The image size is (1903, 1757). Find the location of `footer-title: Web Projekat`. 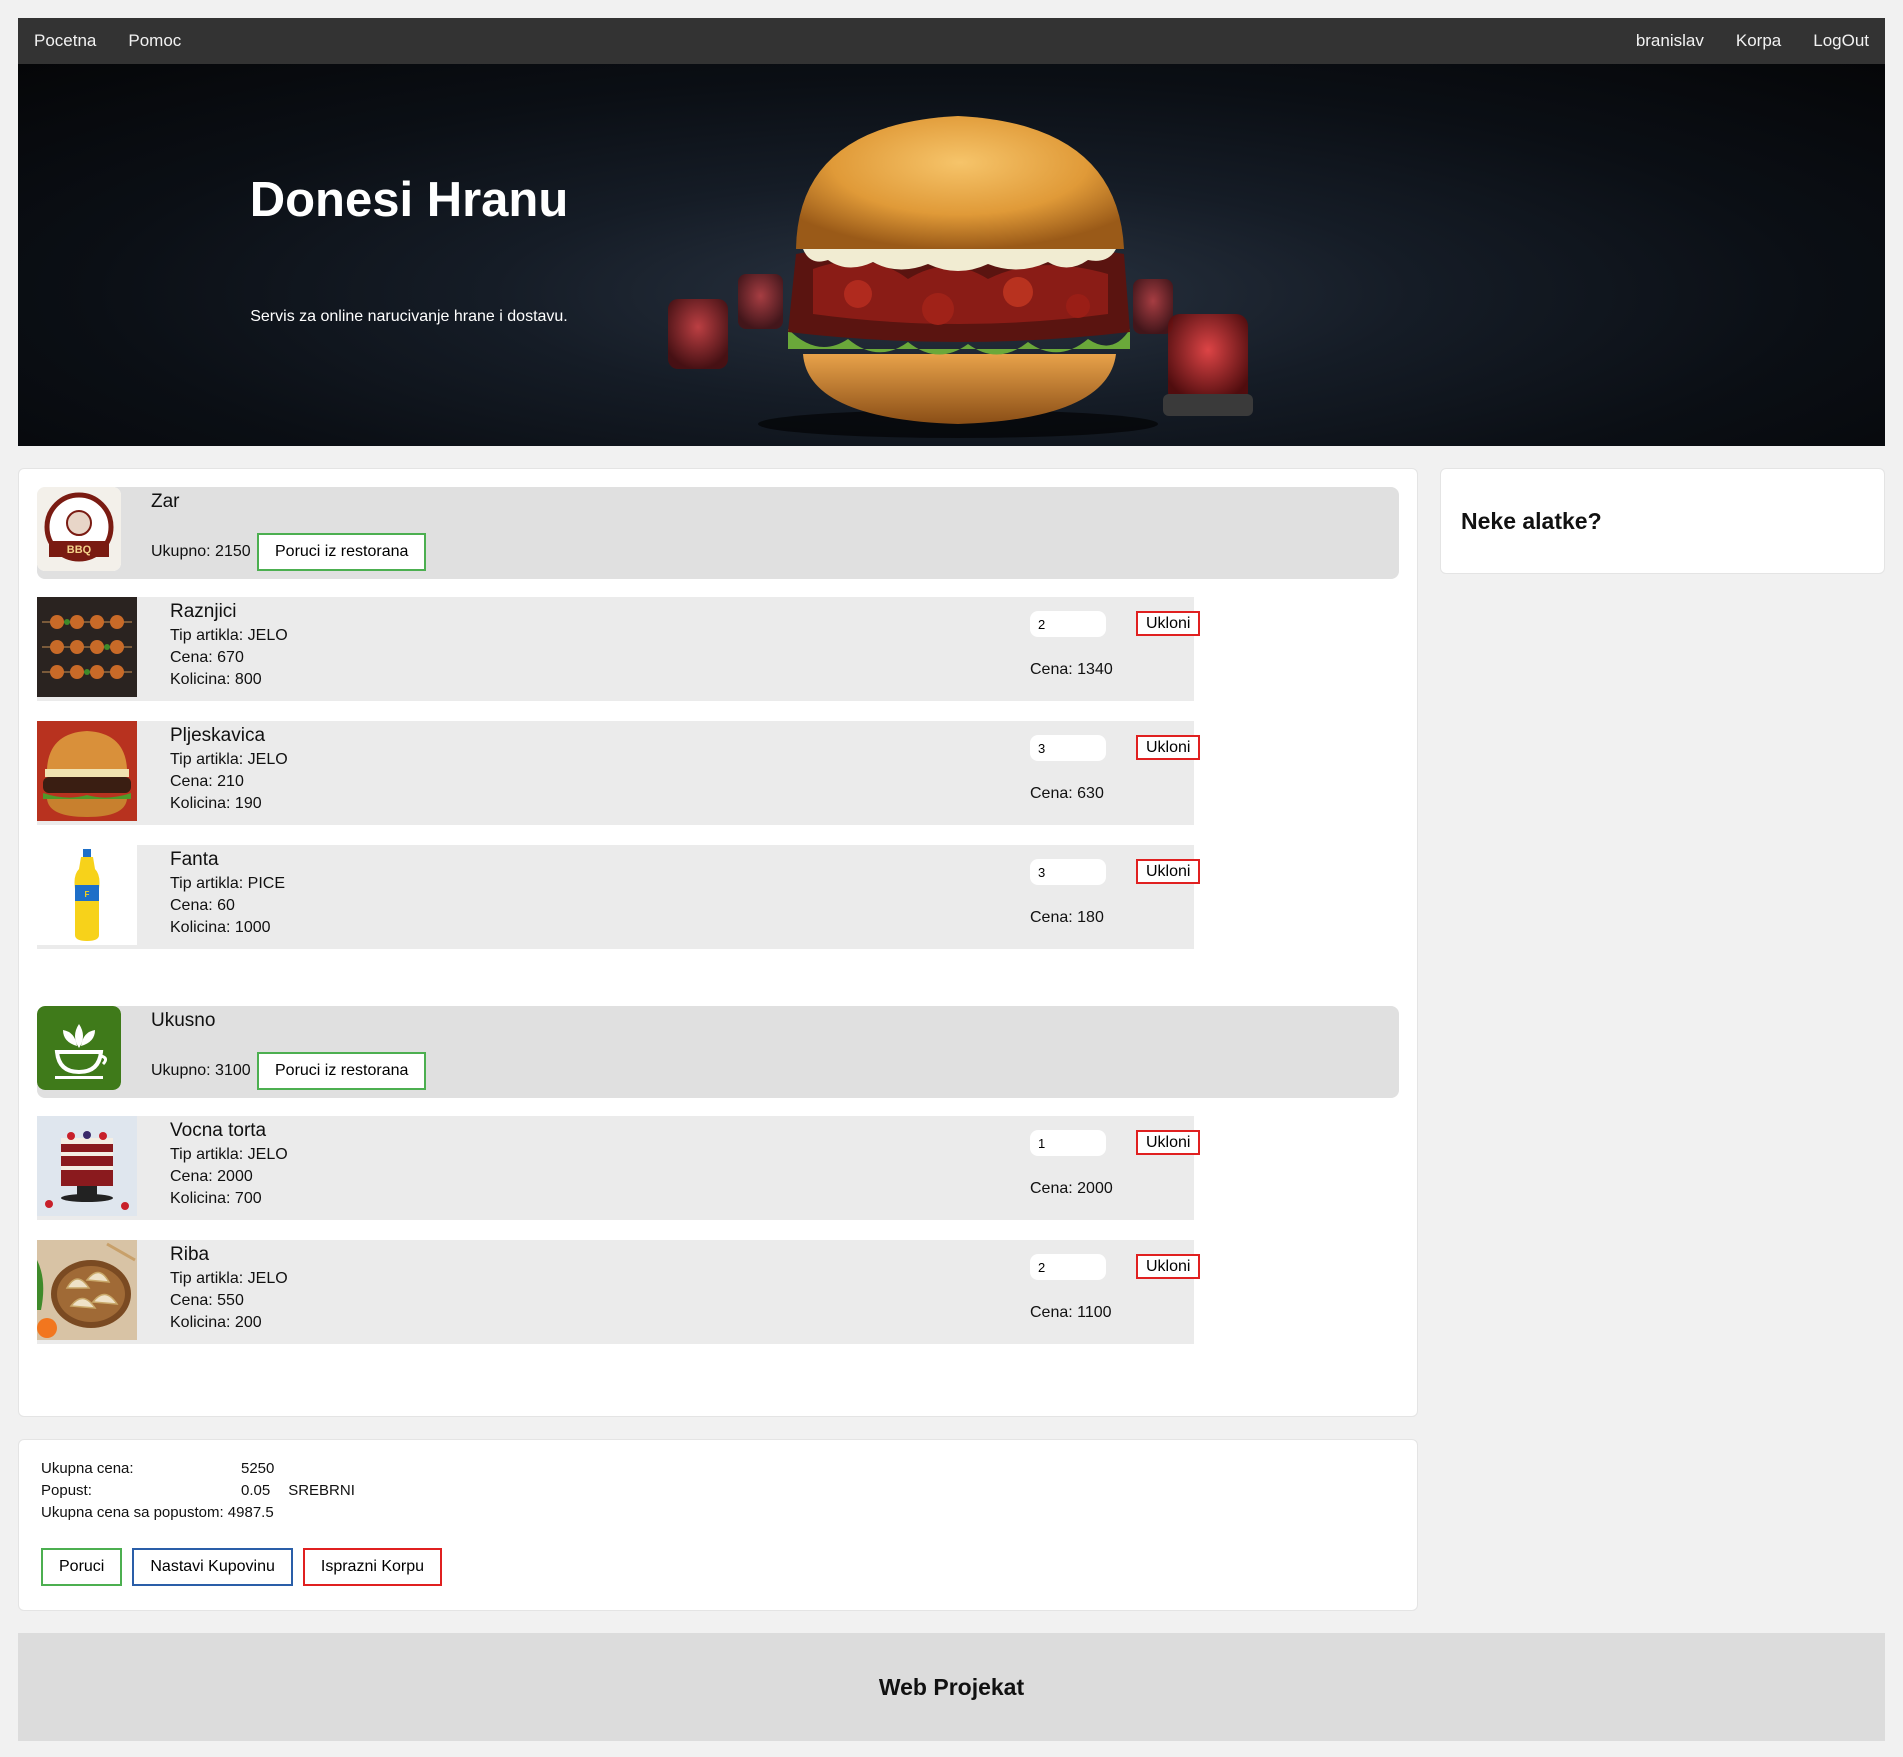

footer-title: Web Projekat is located at coordinates (951, 1686).